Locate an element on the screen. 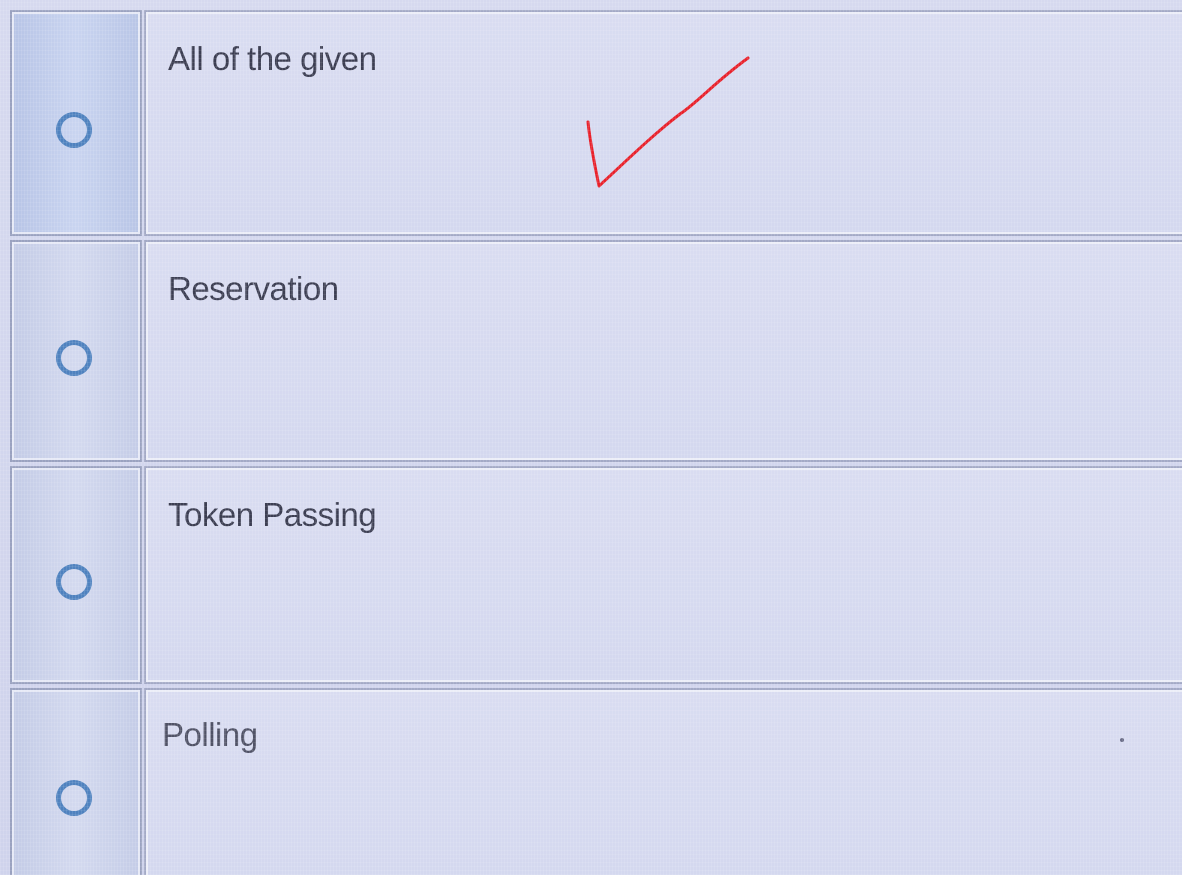  option-label: Token Passing is located at coordinates (272, 514).